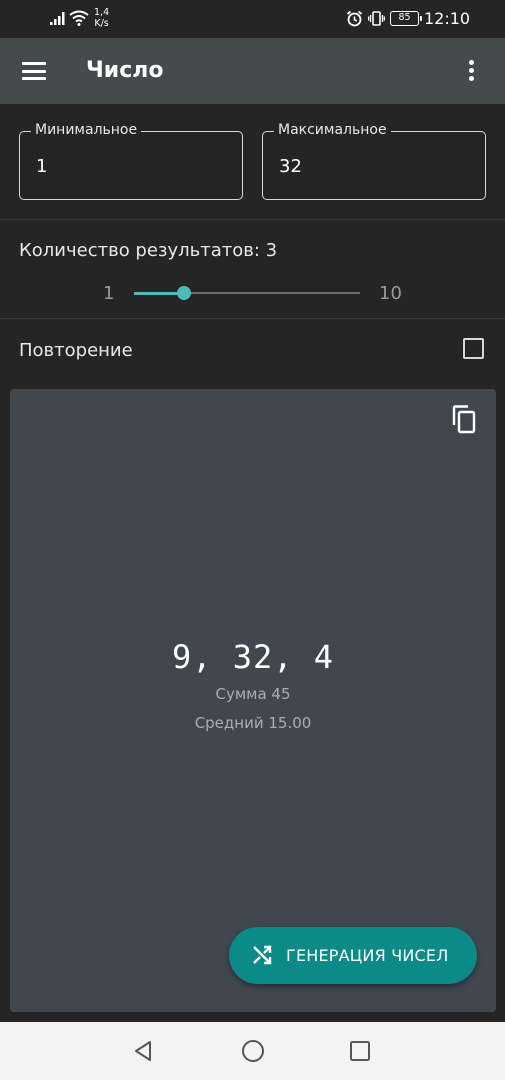 Image resolution: width=505 pixels, height=1080 pixels. Describe the element at coordinates (406, 18) in the screenshot. I see `battery-icon: 85` at that location.